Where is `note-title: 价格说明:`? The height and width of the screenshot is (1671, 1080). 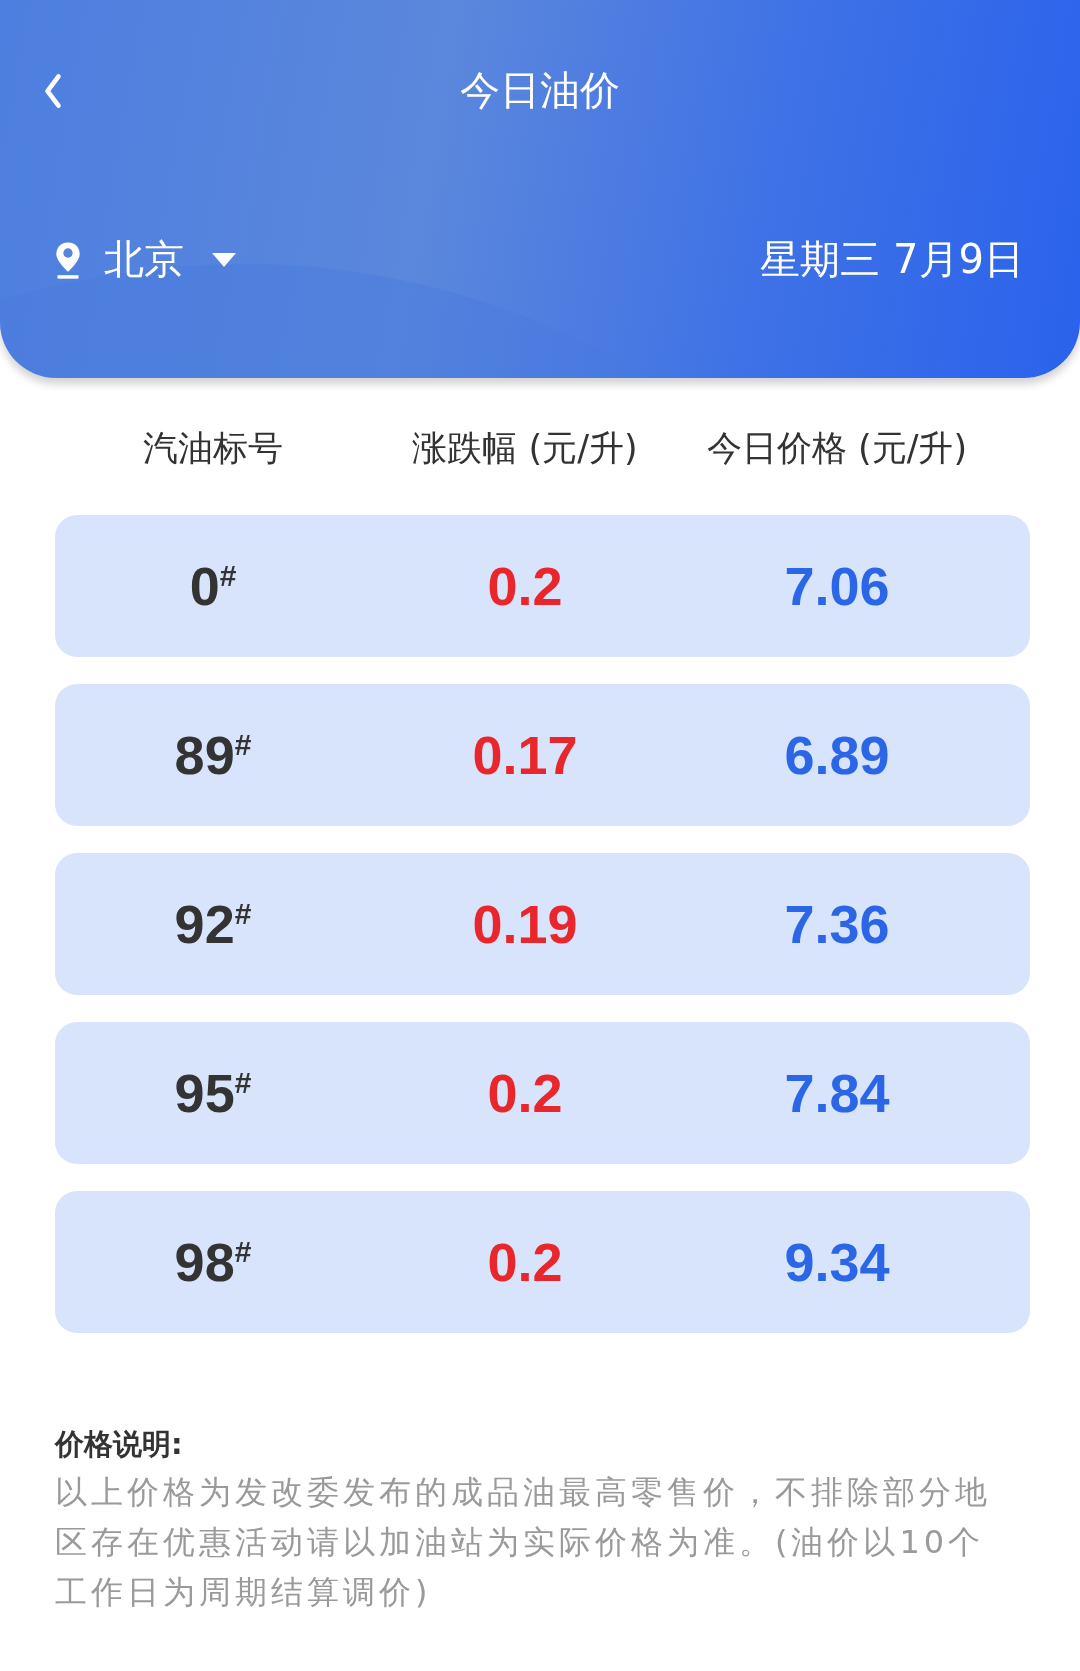 note-title: 价格说明: is located at coordinates (119, 1444).